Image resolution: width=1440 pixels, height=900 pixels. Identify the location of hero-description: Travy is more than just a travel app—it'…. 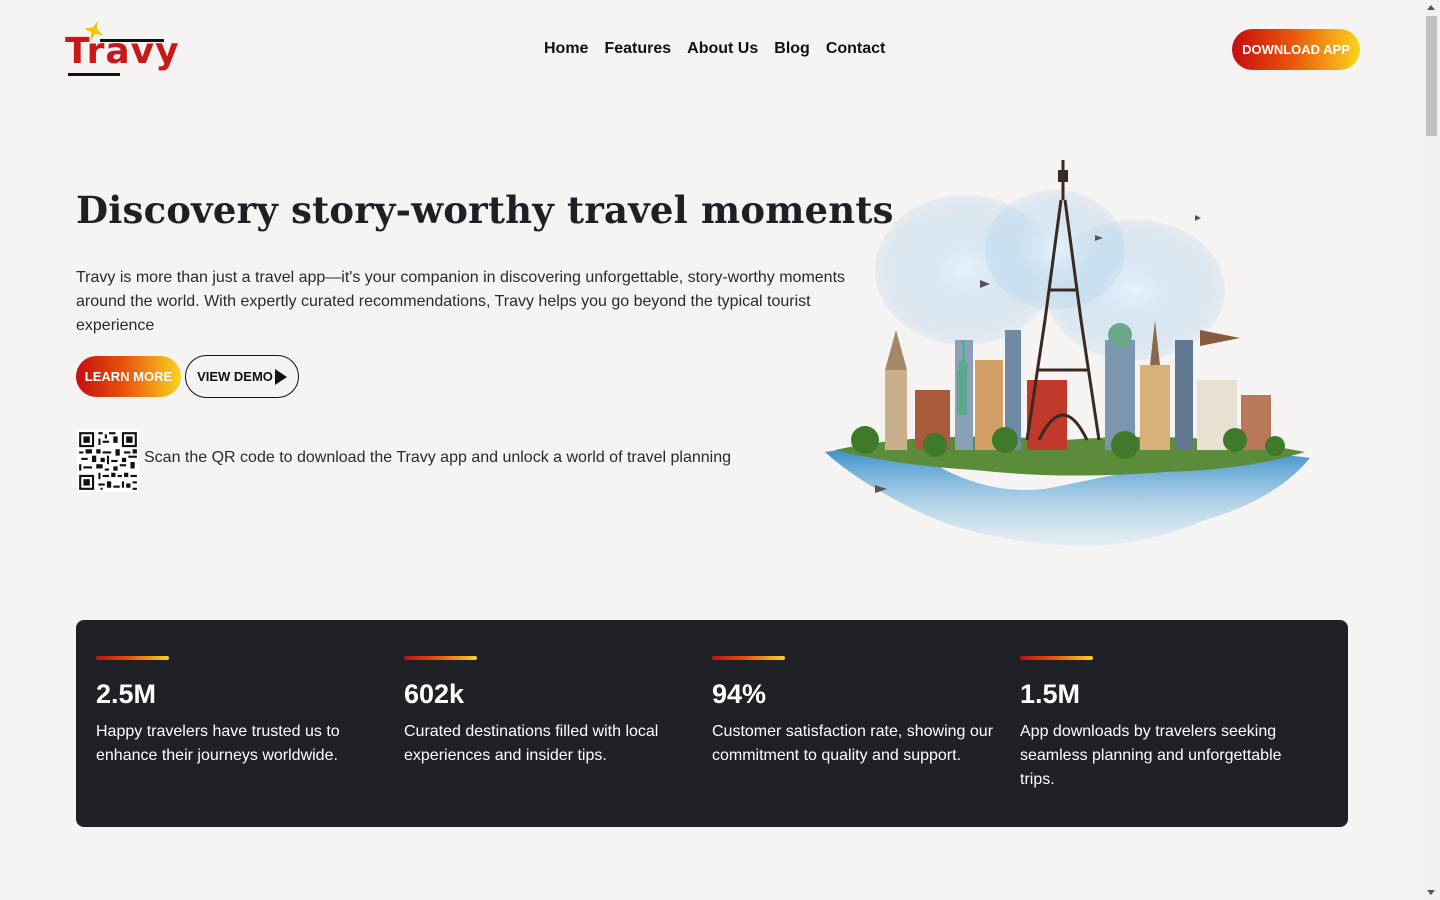
(461, 301).